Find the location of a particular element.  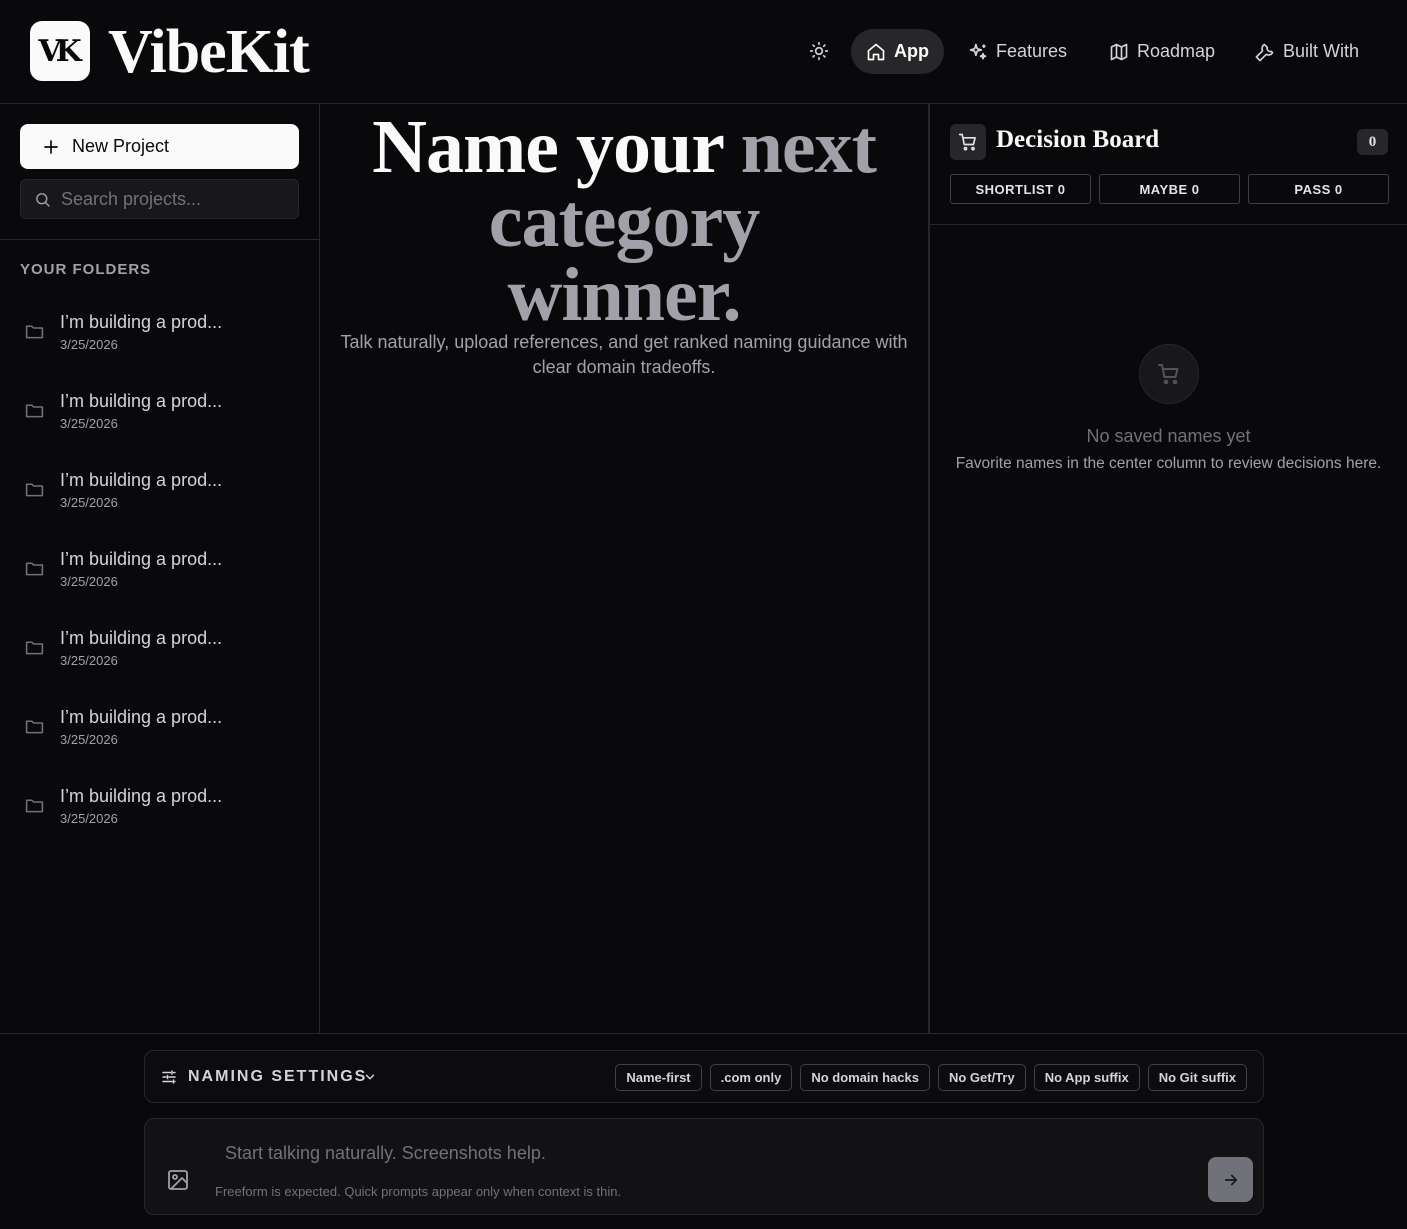

new-project-button: New Project is located at coordinates (159, 146).